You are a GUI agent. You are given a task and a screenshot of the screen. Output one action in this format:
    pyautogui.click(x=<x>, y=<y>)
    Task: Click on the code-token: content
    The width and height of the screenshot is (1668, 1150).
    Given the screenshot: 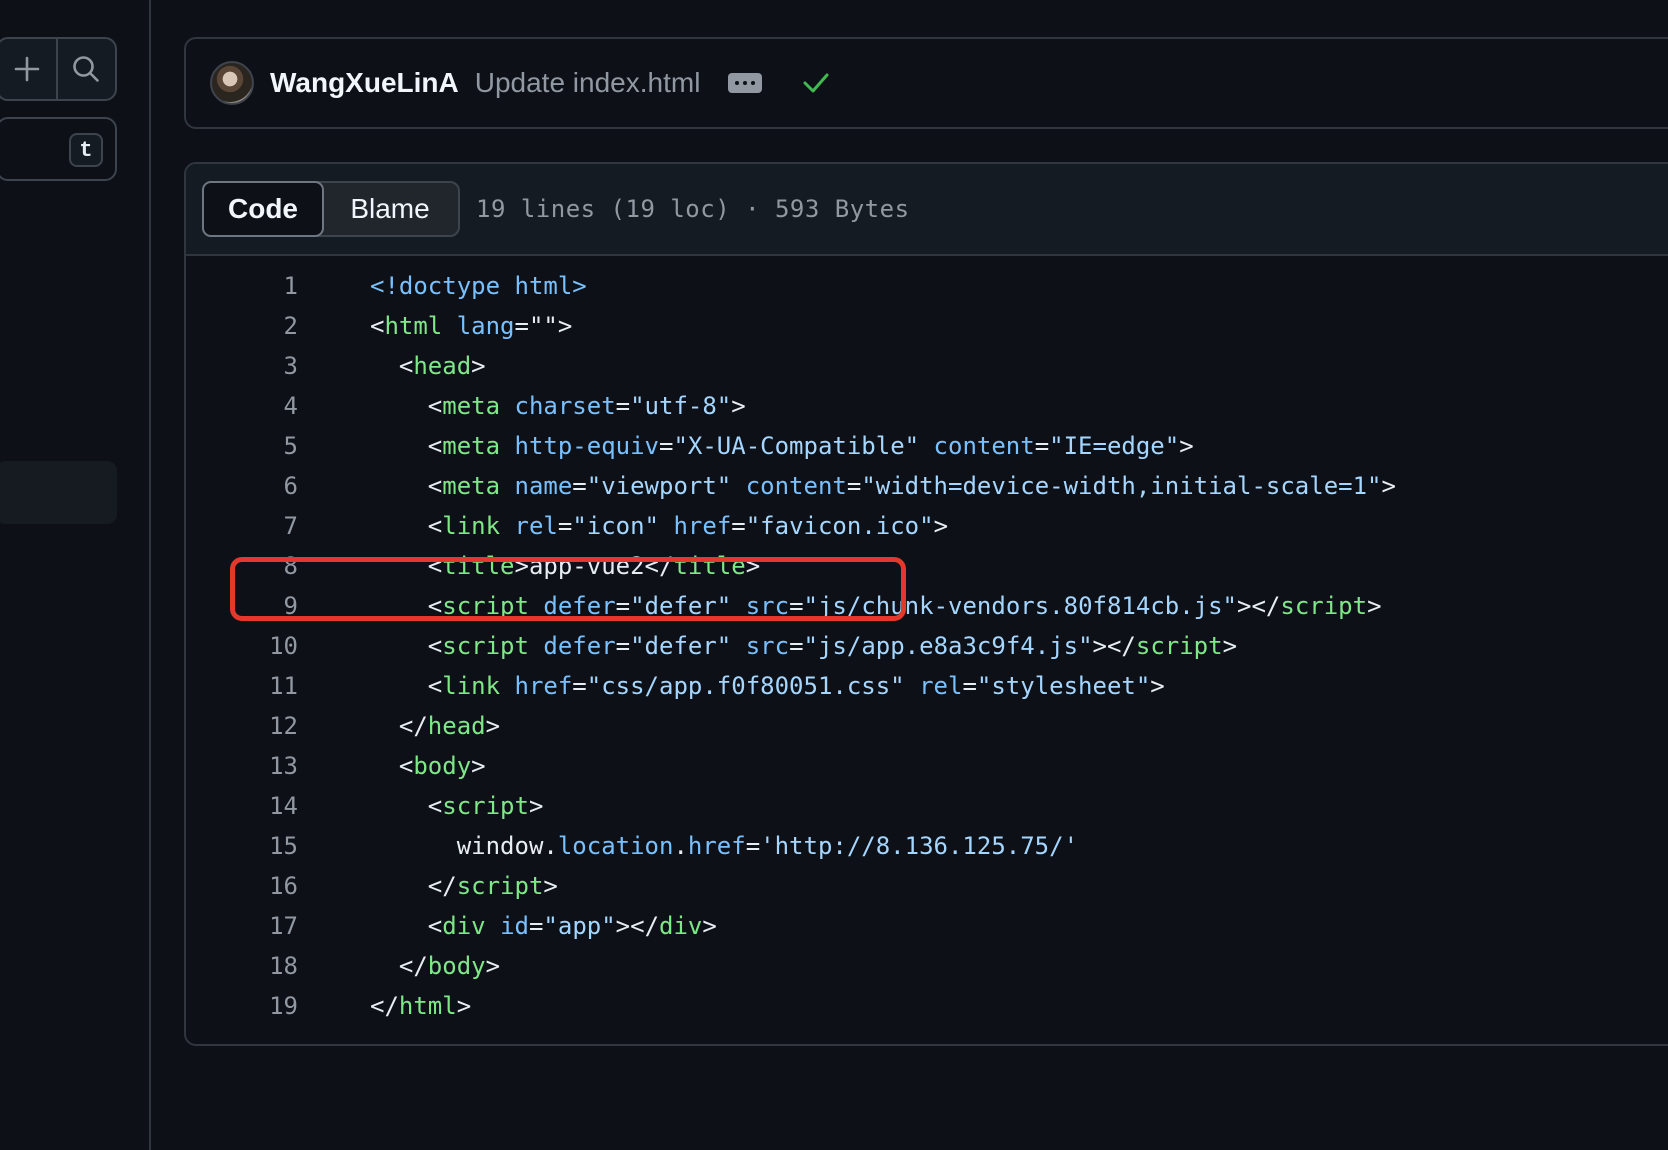 What is the action you would take?
    pyautogui.click(x=796, y=486)
    